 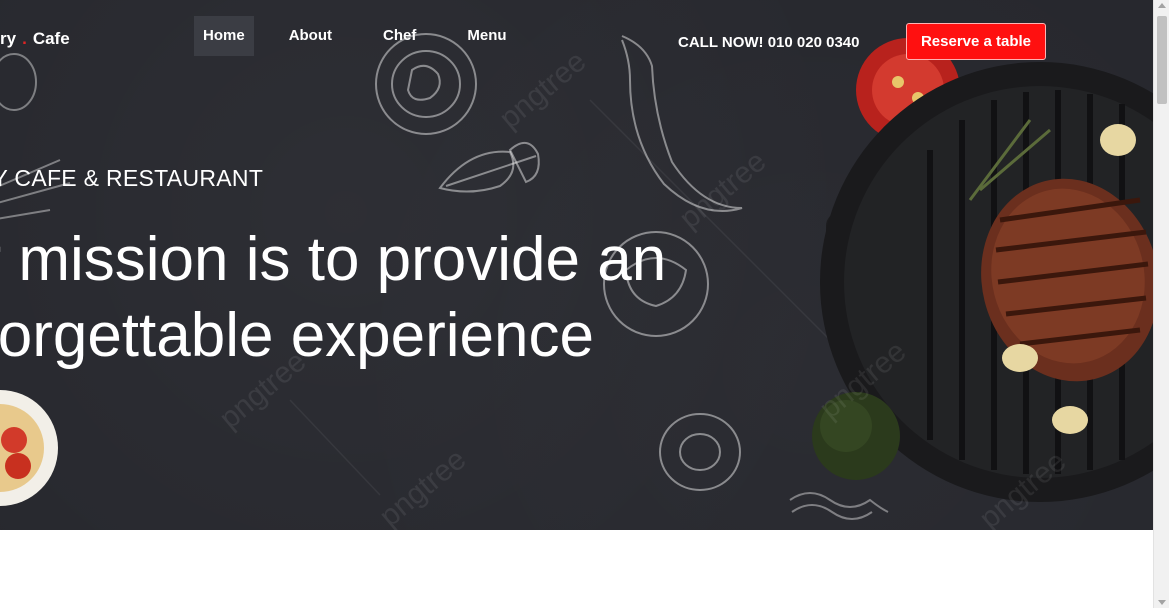 What do you see at coordinates (224, 36) in the screenshot?
I see `nav-home: Home` at bounding box center [224, 36].